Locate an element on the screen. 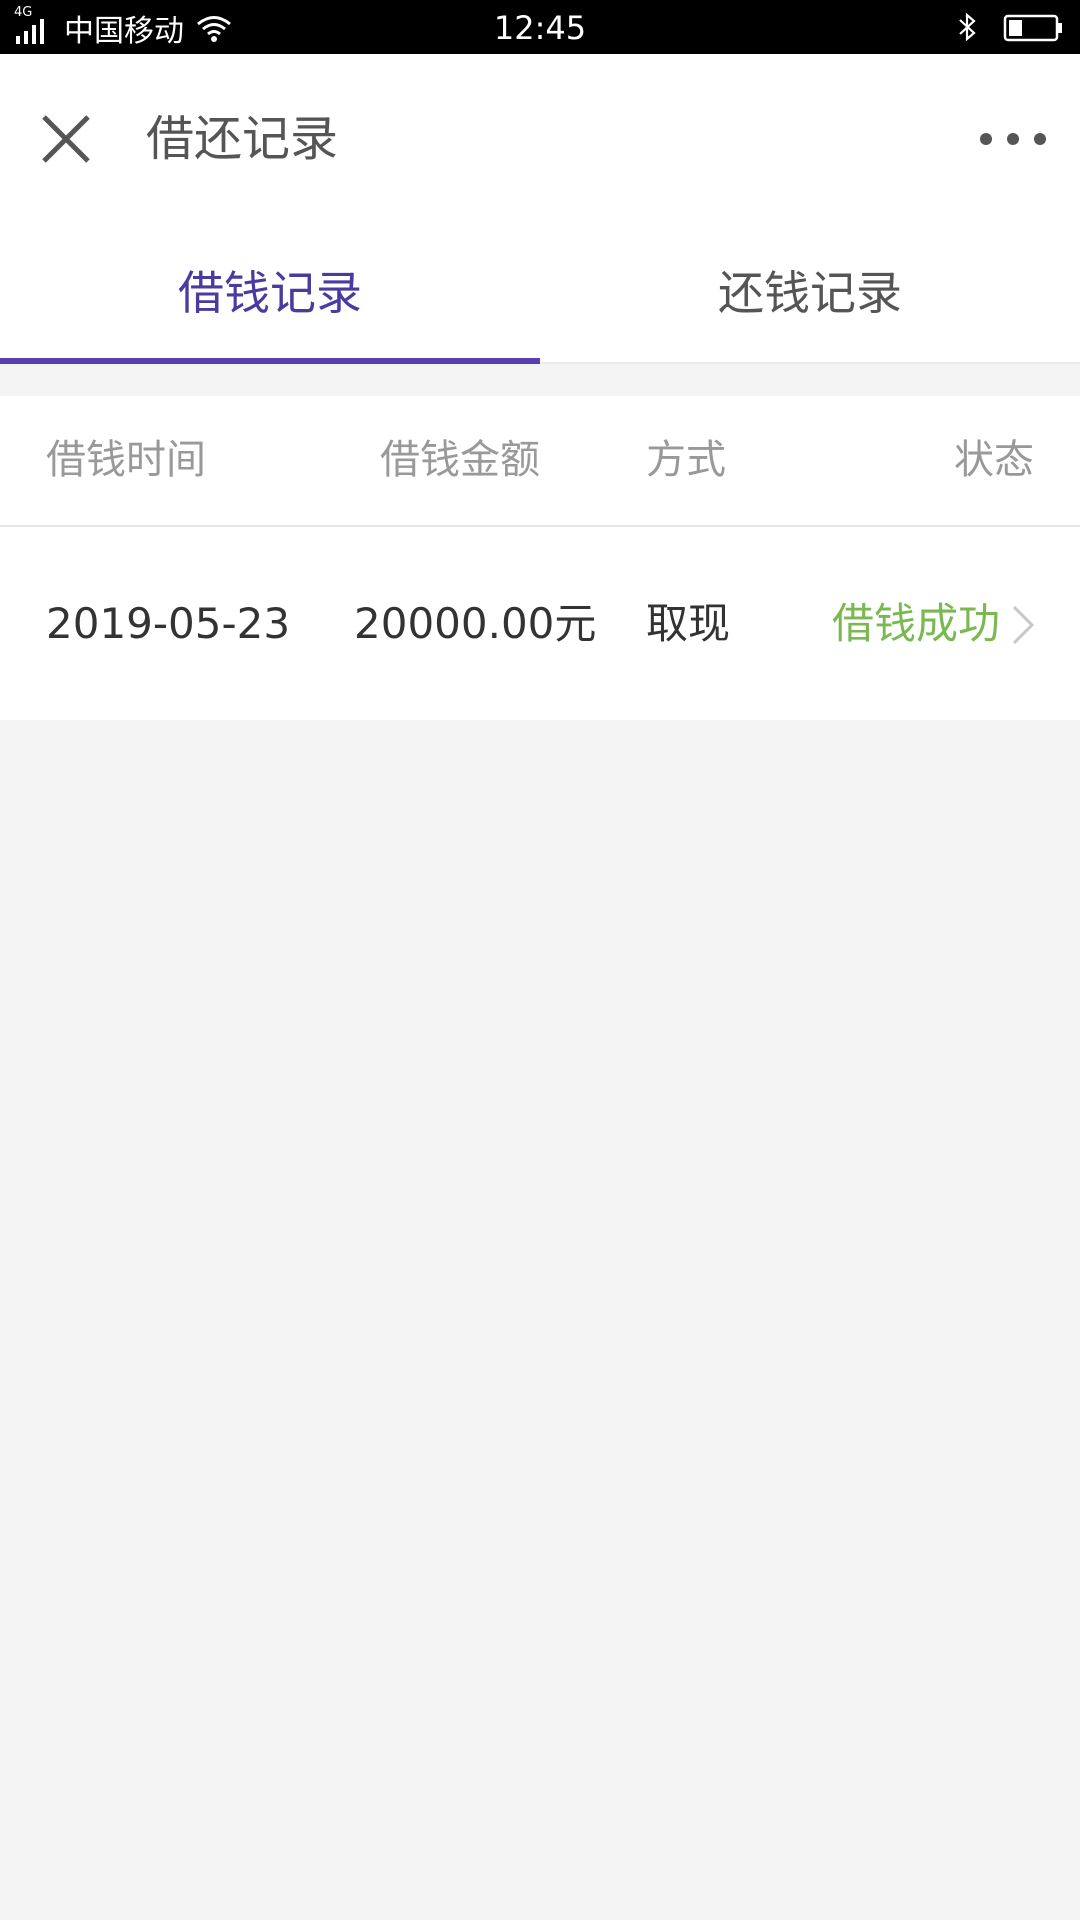  close-button is located at coordinates (66, 139).